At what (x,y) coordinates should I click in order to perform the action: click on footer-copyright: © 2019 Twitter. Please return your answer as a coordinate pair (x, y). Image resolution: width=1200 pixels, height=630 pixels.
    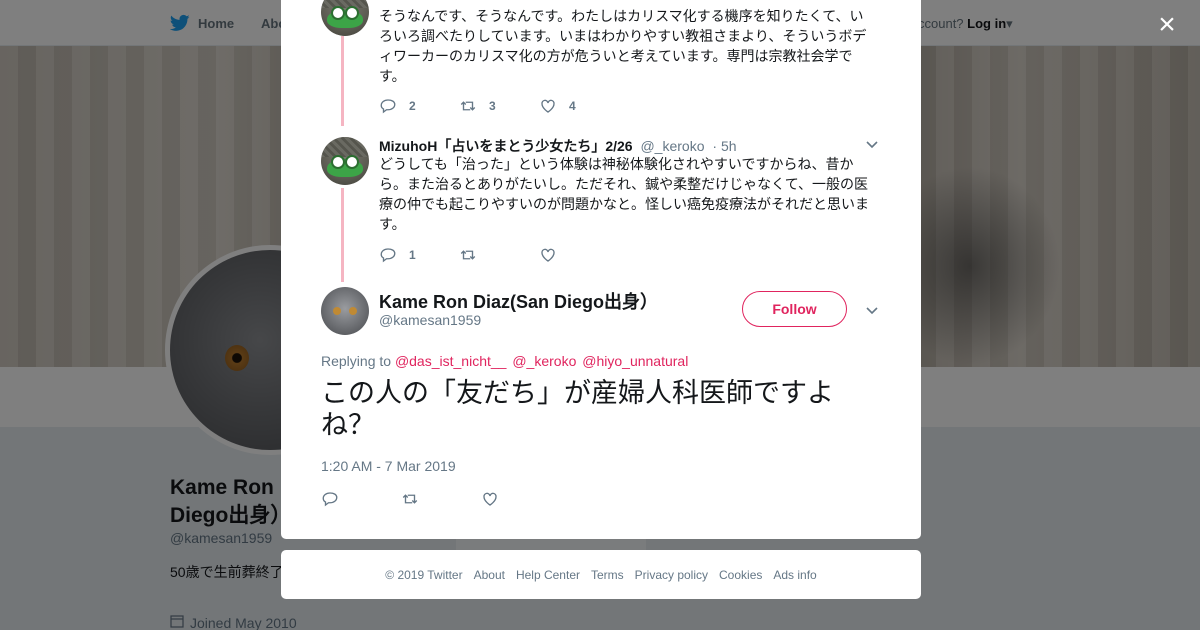
    Looking at the image, I should click on (424, 574).